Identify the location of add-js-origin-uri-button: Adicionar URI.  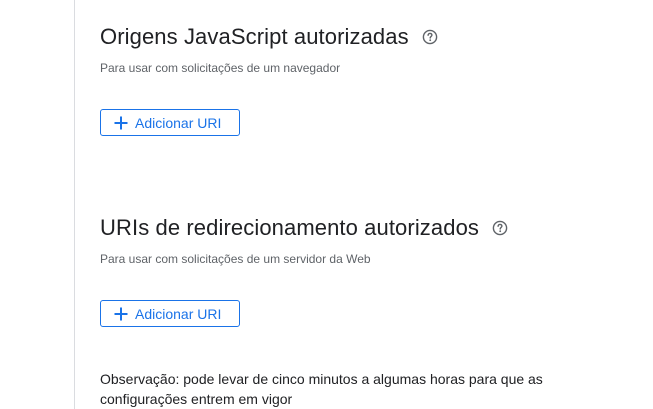
(170, 122).